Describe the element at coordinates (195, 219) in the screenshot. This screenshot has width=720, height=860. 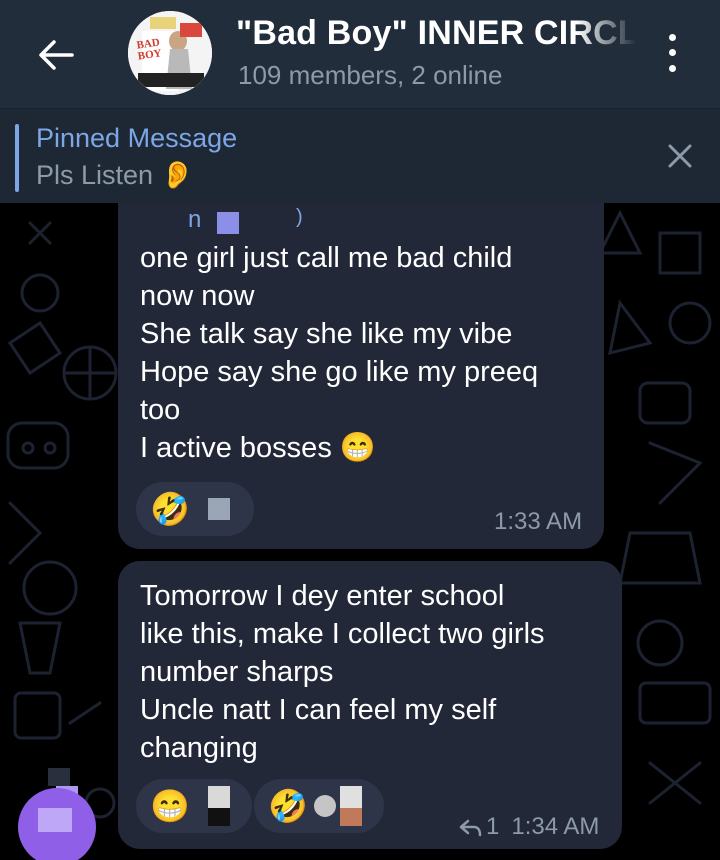
I see `sender-name: n` at that location.